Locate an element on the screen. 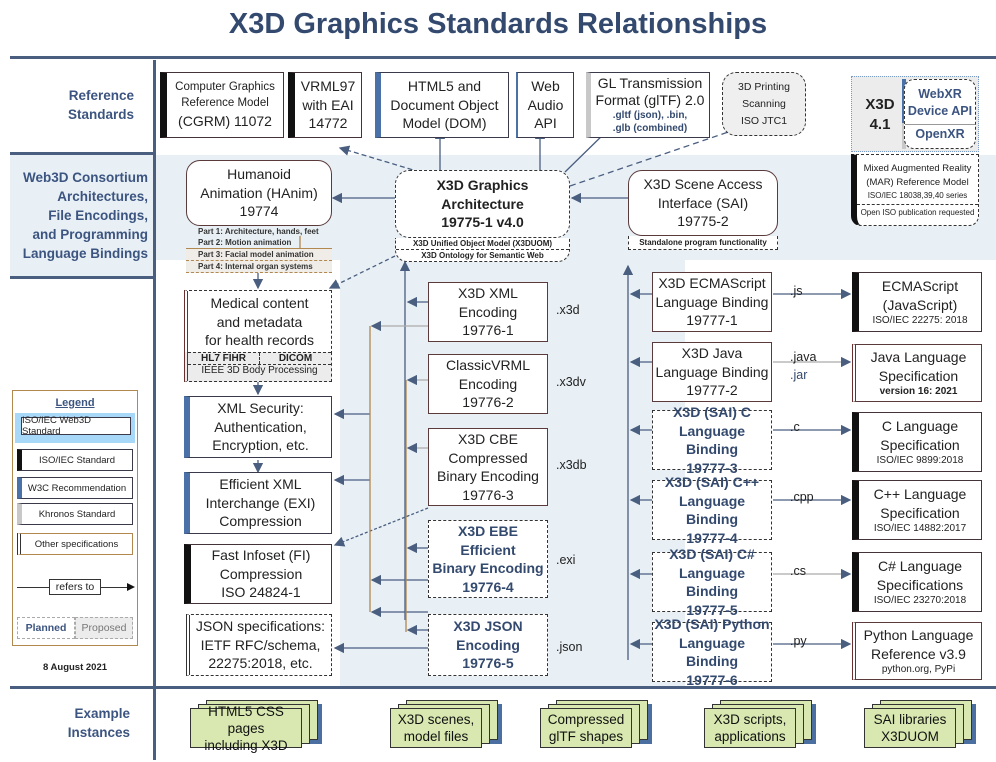  date-label: 8 August 2021 is located at coordinates (75, 667).